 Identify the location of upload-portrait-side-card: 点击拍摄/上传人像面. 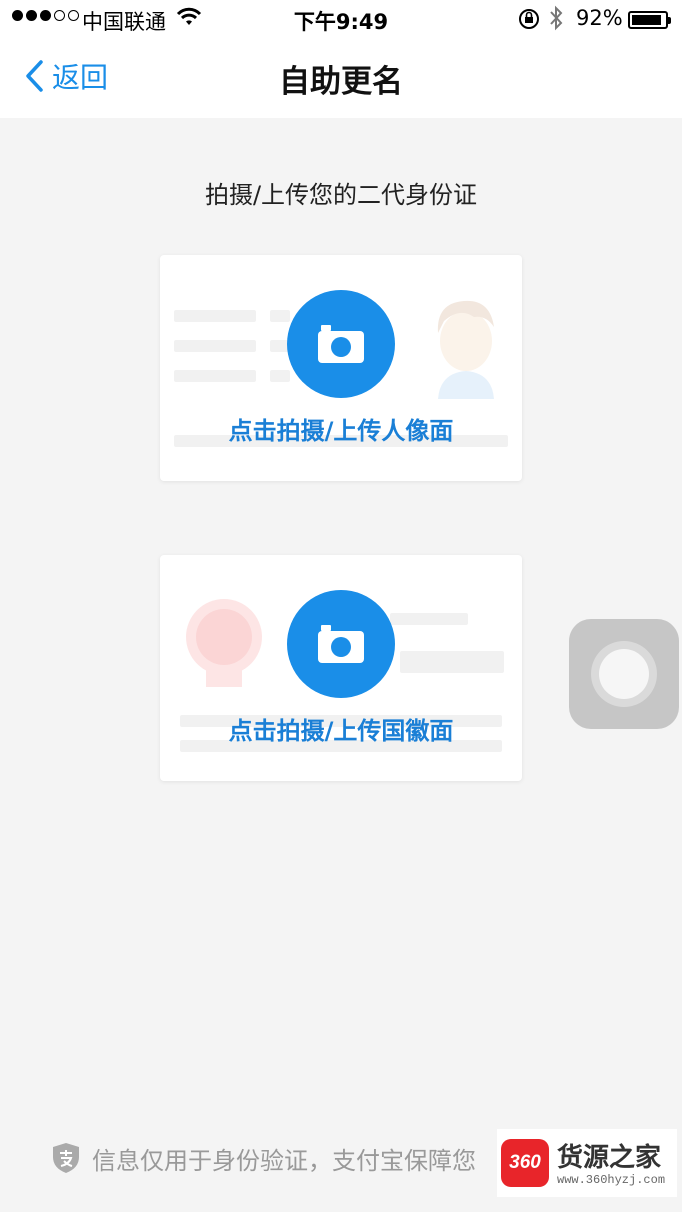
(341, 368).